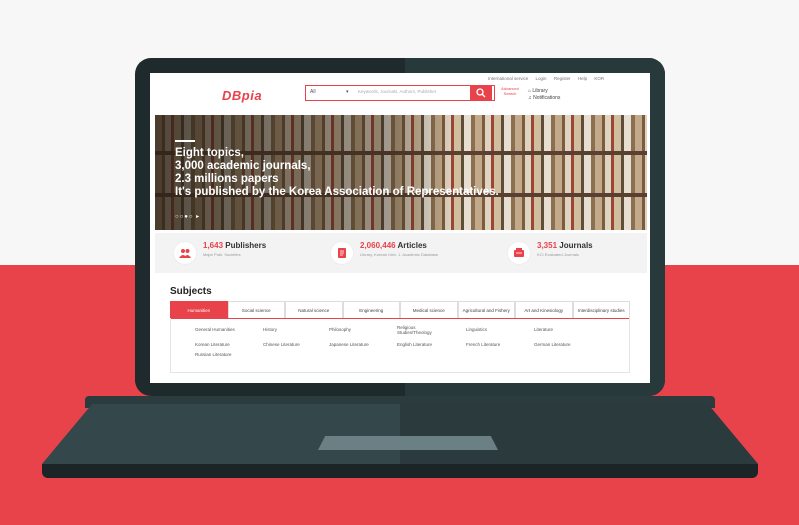 This screenshot has width=799, height=525. I want to click on subject-link: Russian Literature, so click(213, 354).